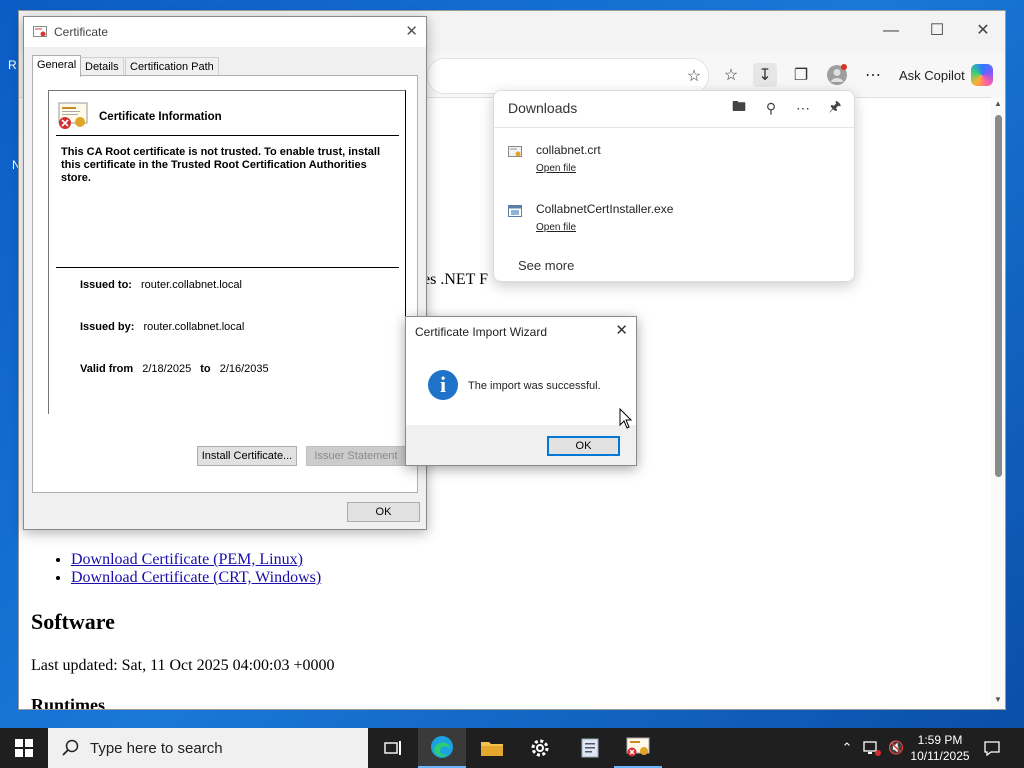  What do you see at coordinates (81, 32) in the screenshot?
I see `dialog-title: Certificate` at bounding box center [81, 32].